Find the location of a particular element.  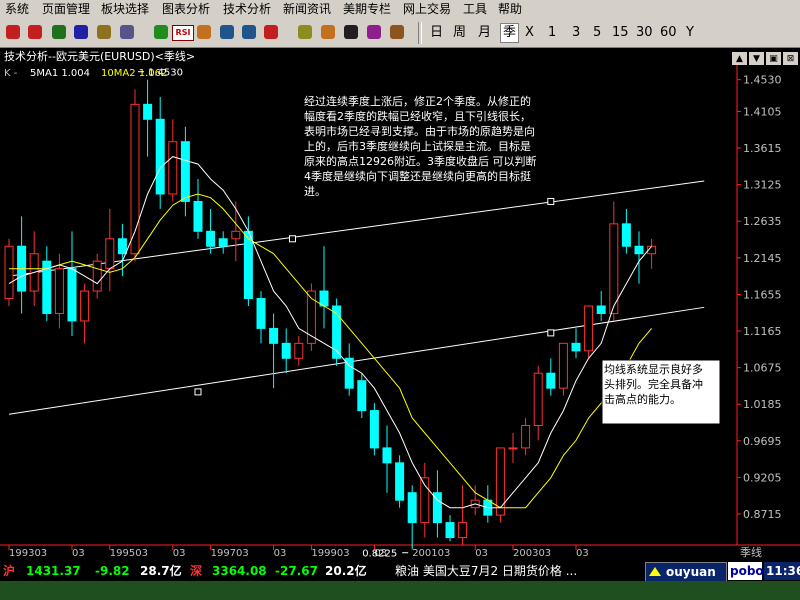

menu-item-7: 网上交易 is located at coordinates (427, 9).